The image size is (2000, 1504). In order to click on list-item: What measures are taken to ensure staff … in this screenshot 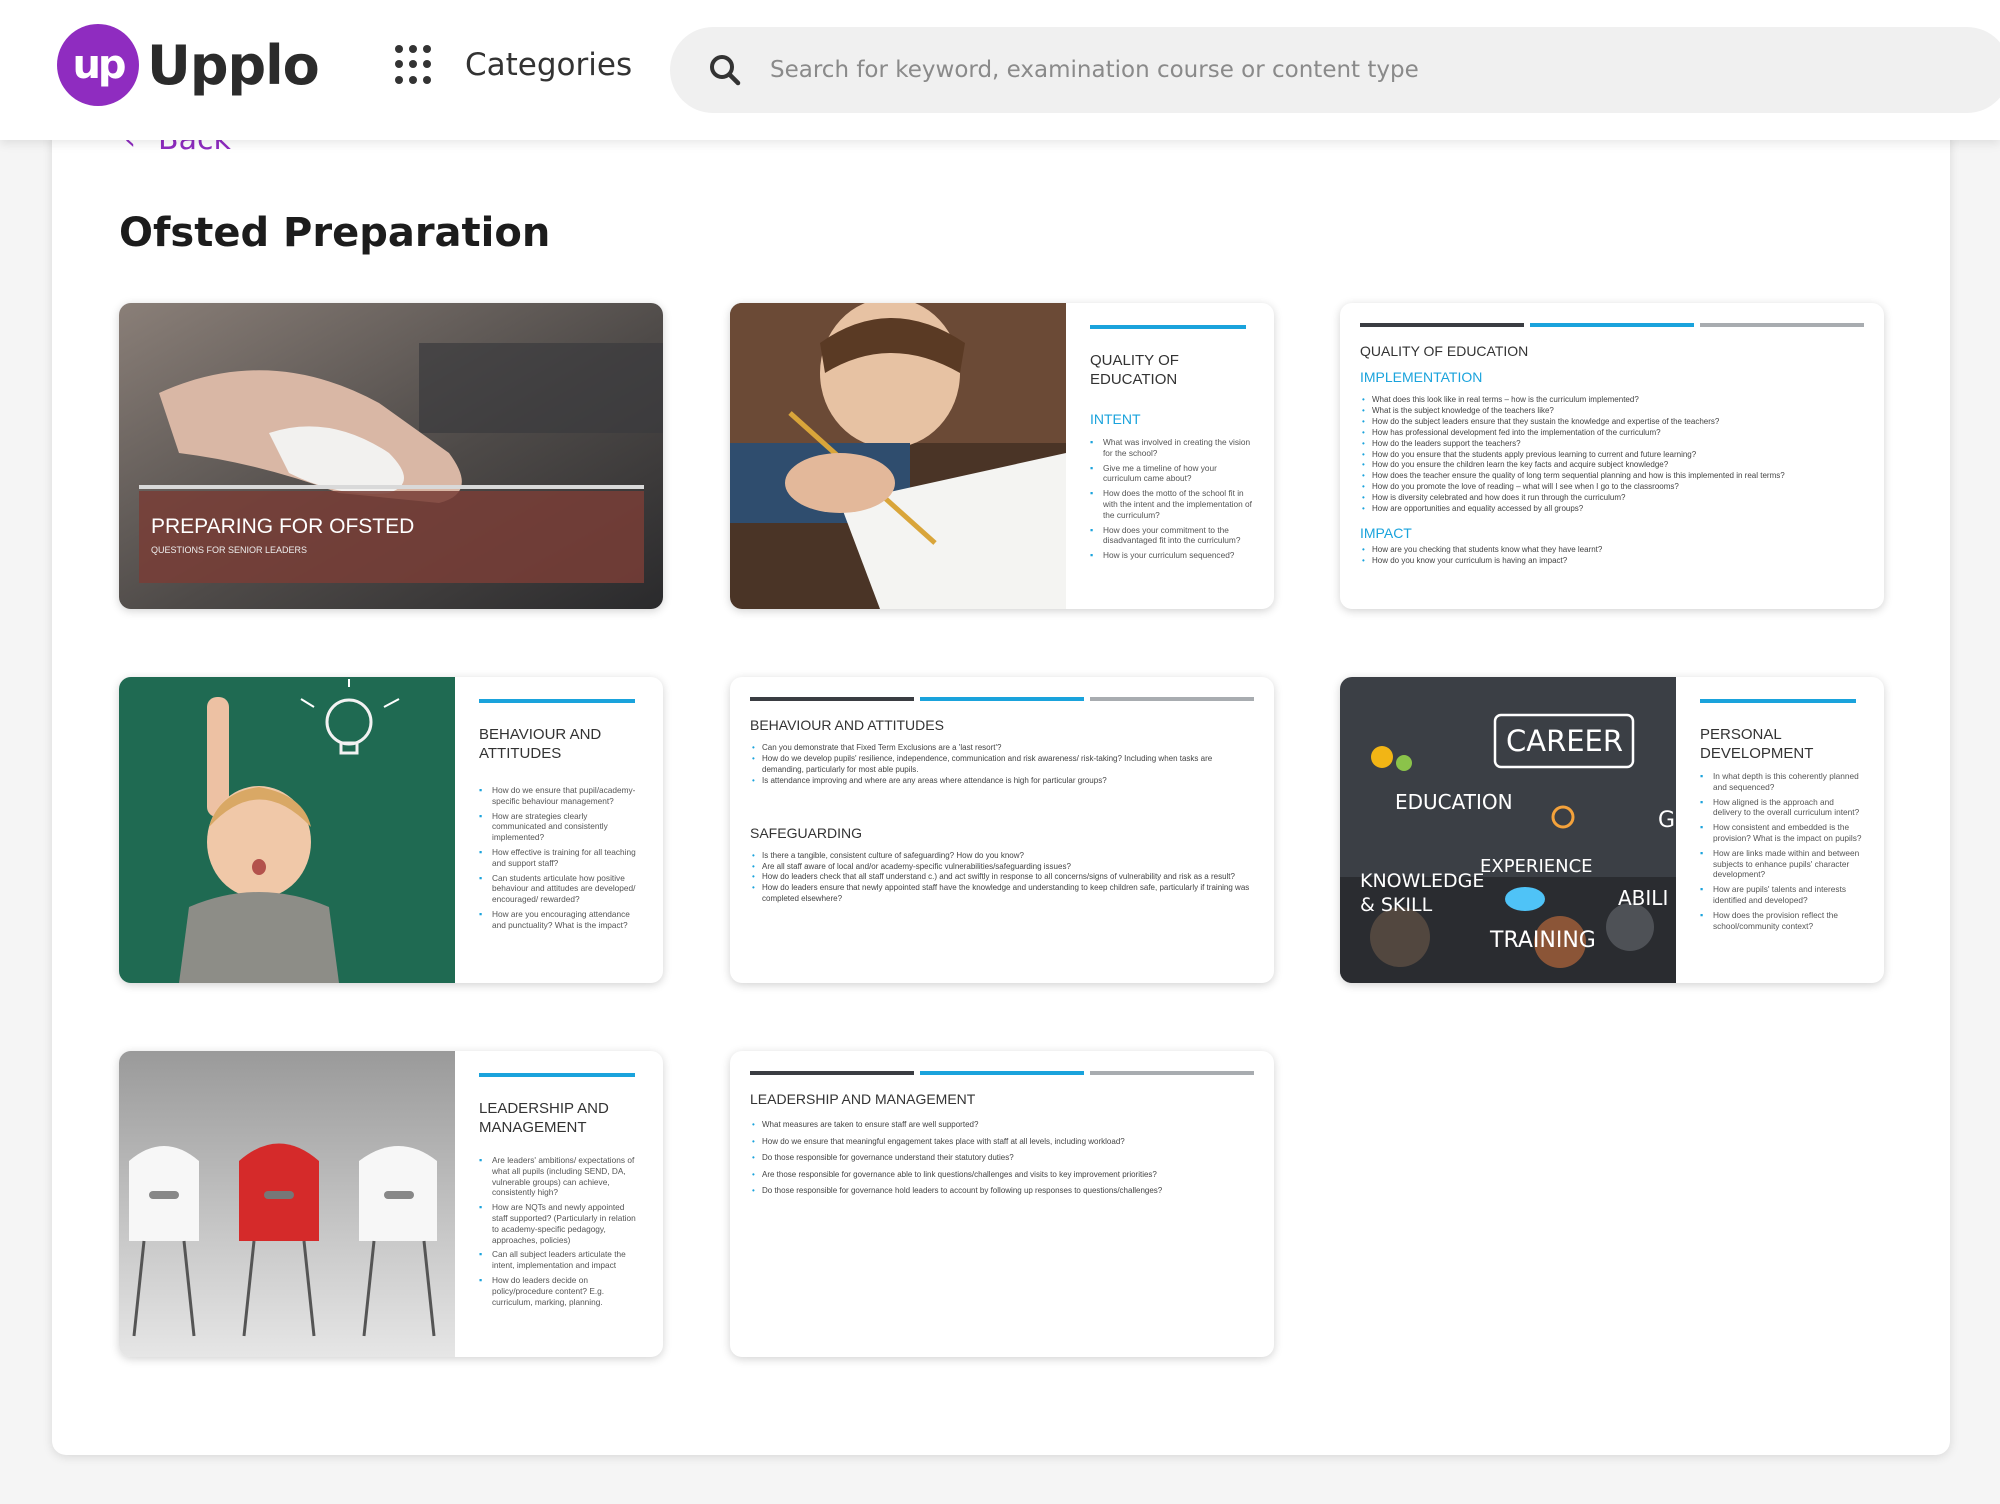, I will do `click(1002, 1125)`.